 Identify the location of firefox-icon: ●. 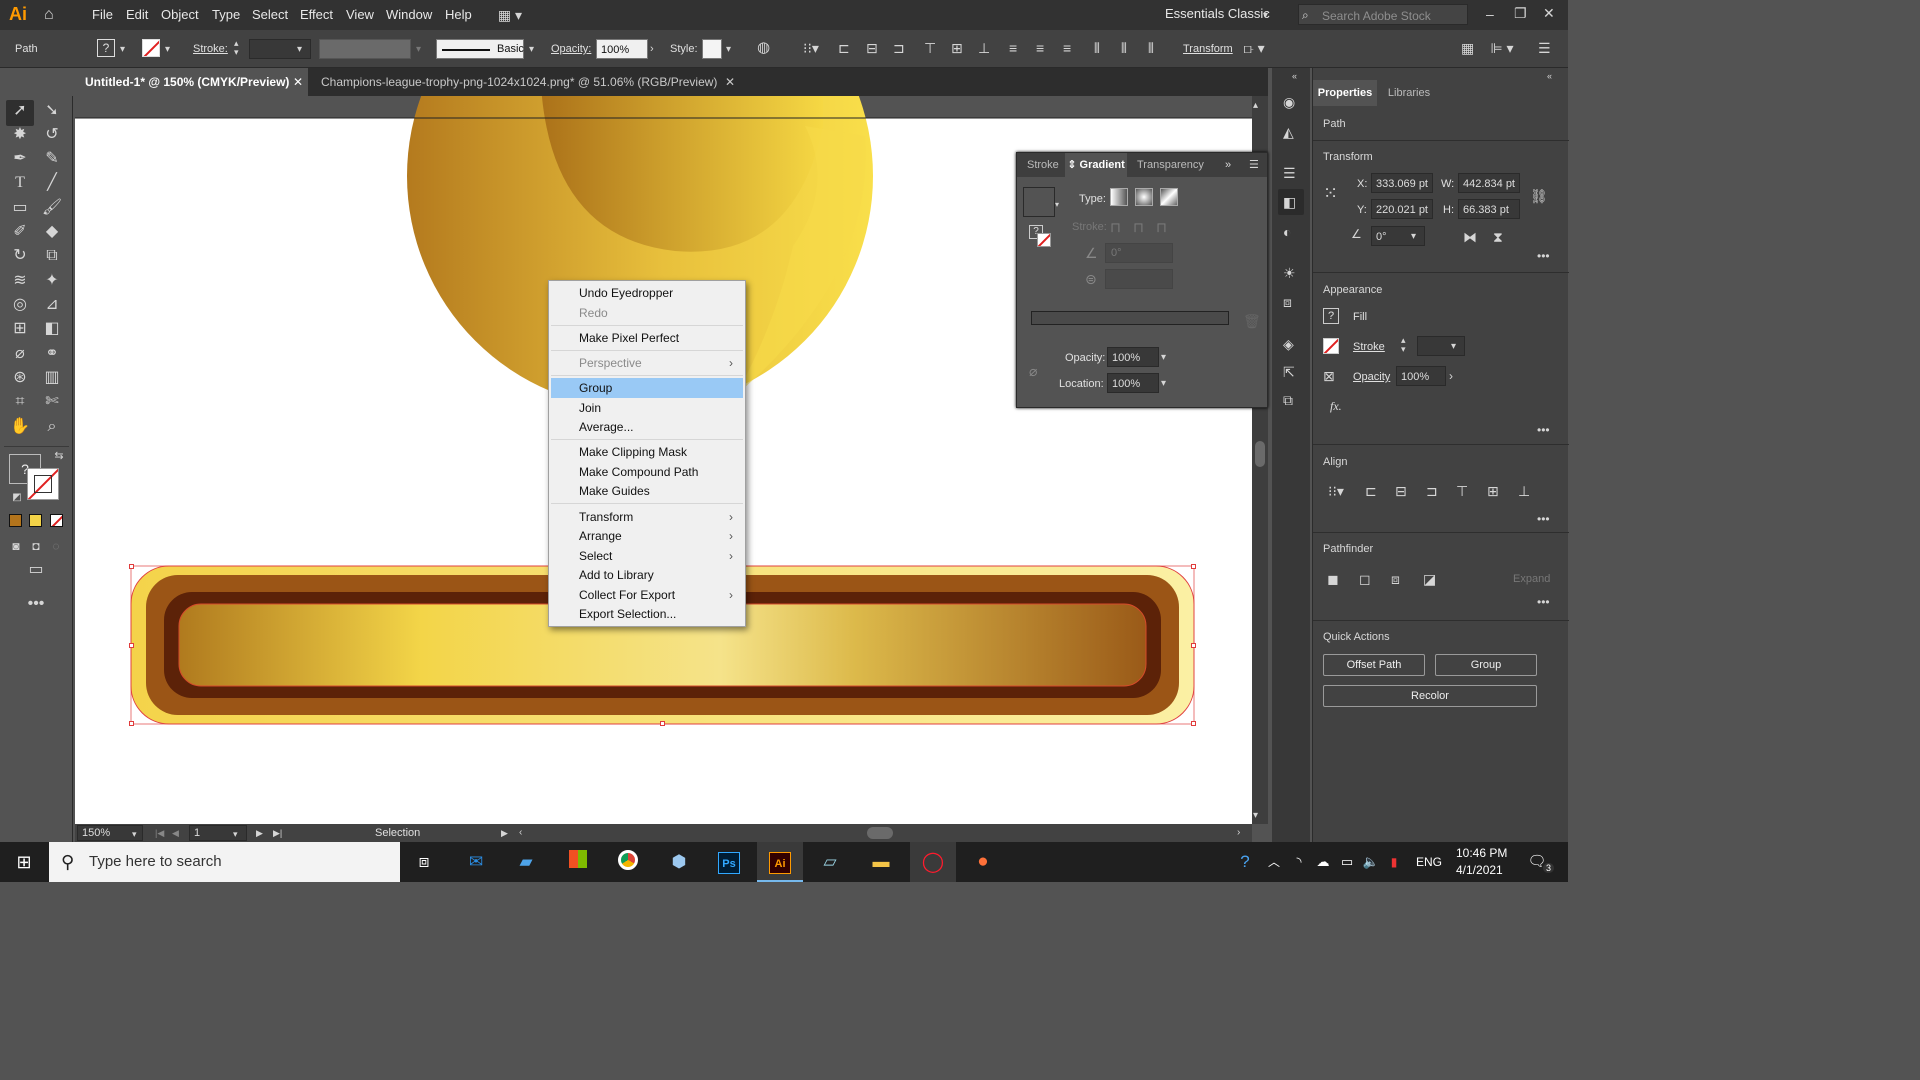
(983, 862).